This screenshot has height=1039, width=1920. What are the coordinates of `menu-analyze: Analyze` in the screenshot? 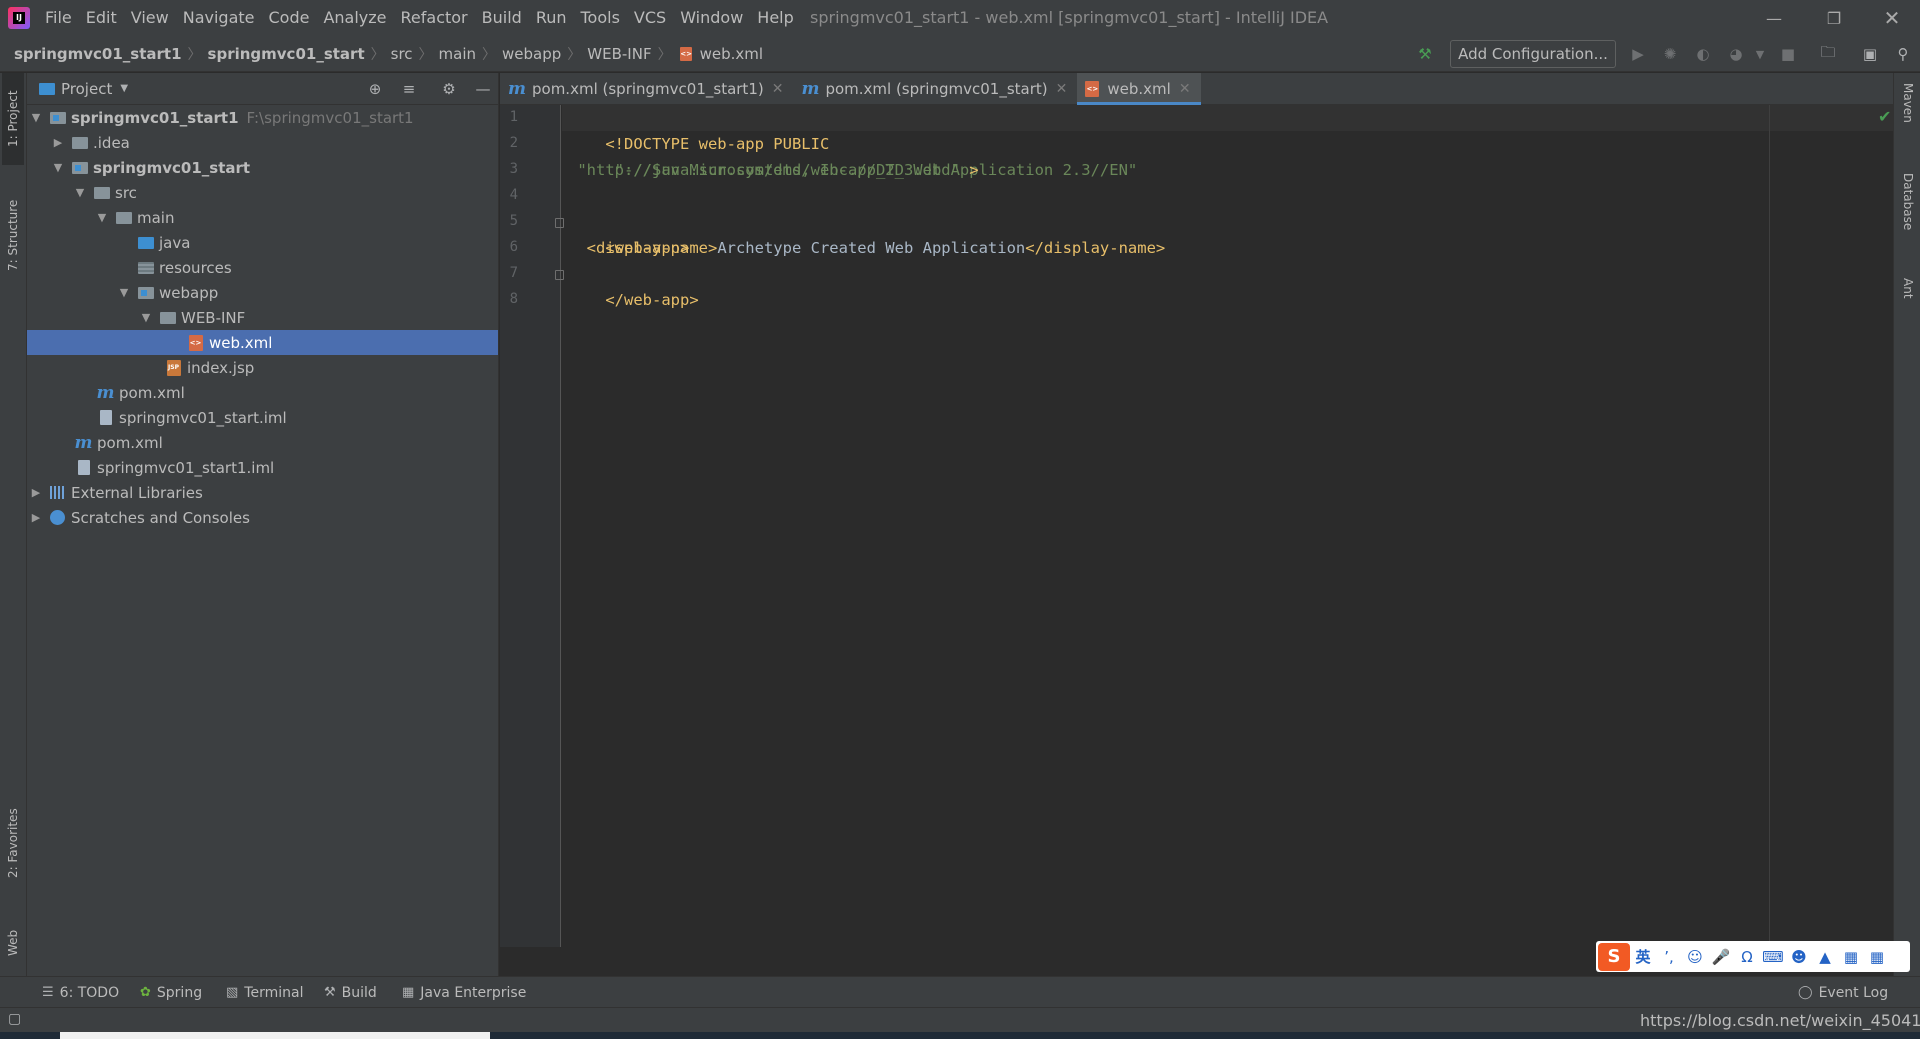 It's located at (354, 18).